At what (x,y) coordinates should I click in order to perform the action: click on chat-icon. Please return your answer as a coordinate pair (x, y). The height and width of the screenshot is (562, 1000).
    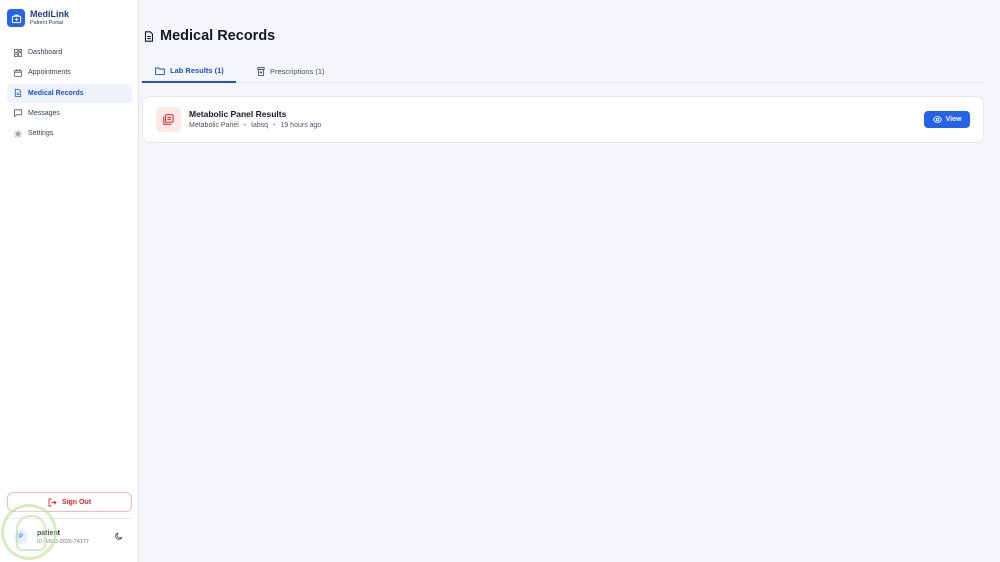
    Looking at the image, I should click on (18, 113).